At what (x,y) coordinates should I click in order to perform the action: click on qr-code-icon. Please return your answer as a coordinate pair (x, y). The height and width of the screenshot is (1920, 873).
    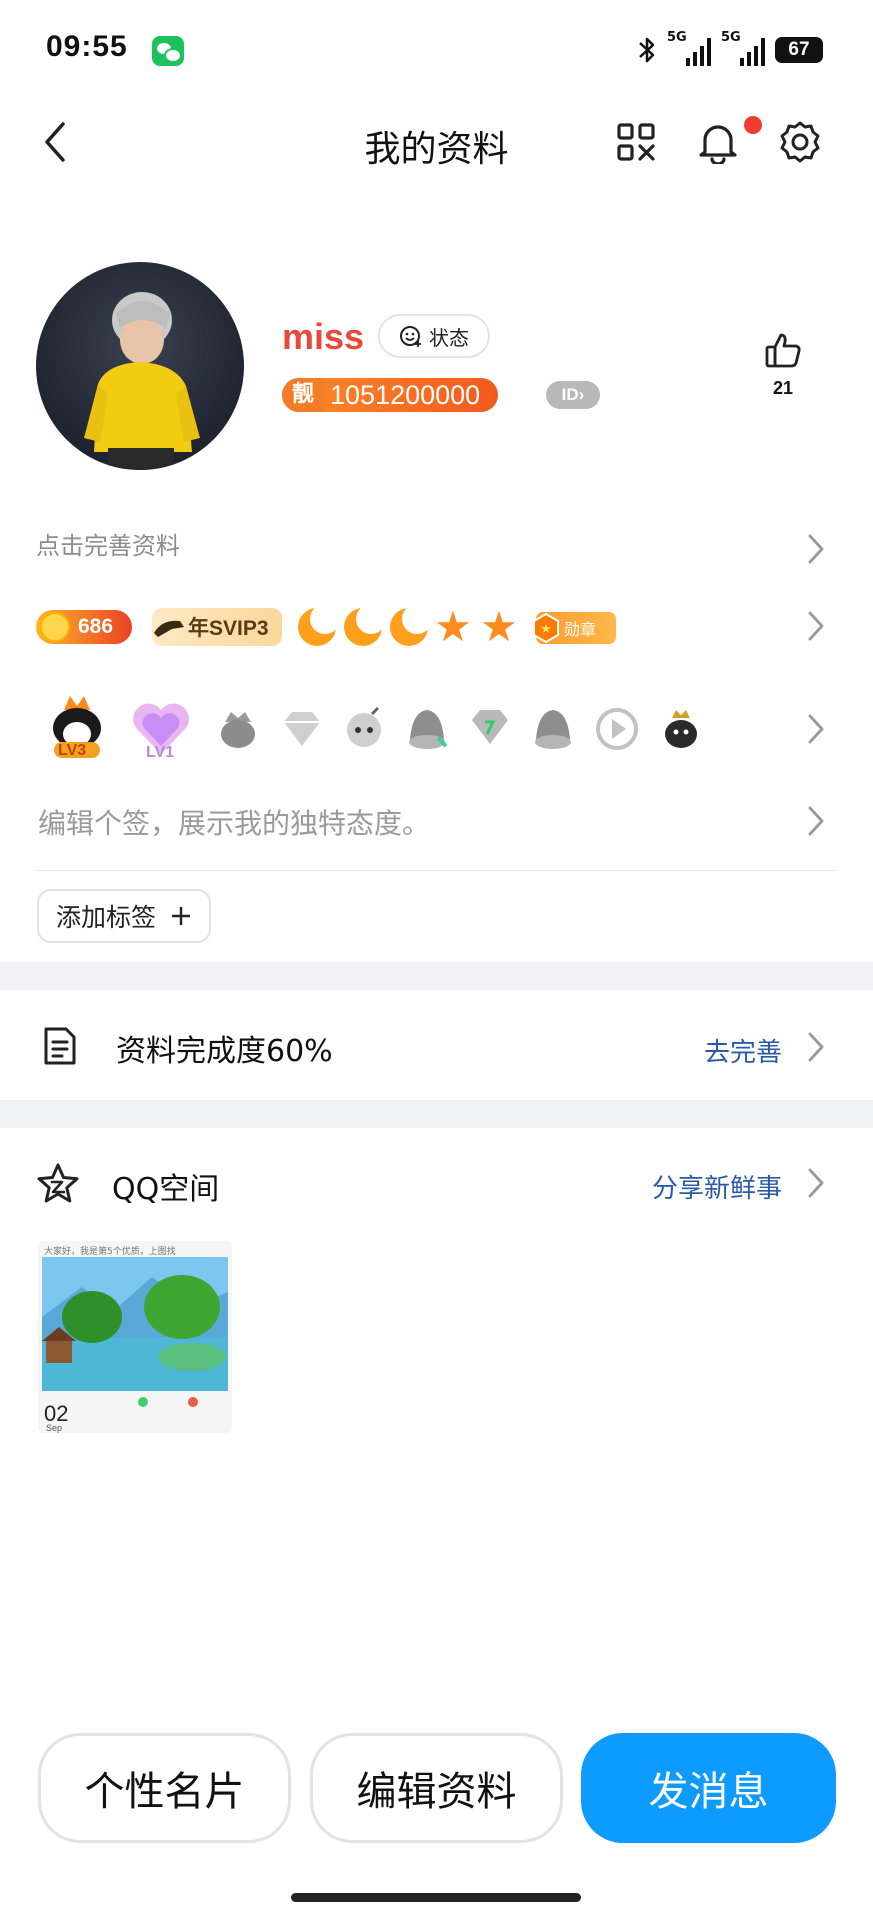
    Looking at the image, I should click on (636, 142).